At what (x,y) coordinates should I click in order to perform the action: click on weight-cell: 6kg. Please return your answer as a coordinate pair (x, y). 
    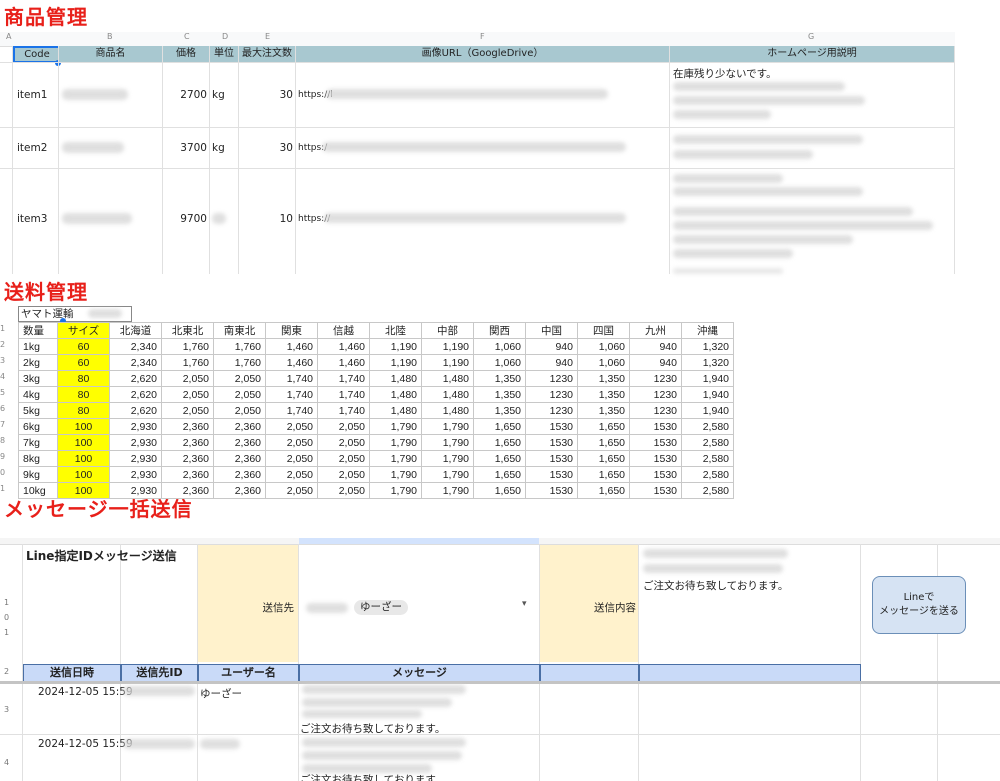
    Looking at the image, I should click on (38, 426).